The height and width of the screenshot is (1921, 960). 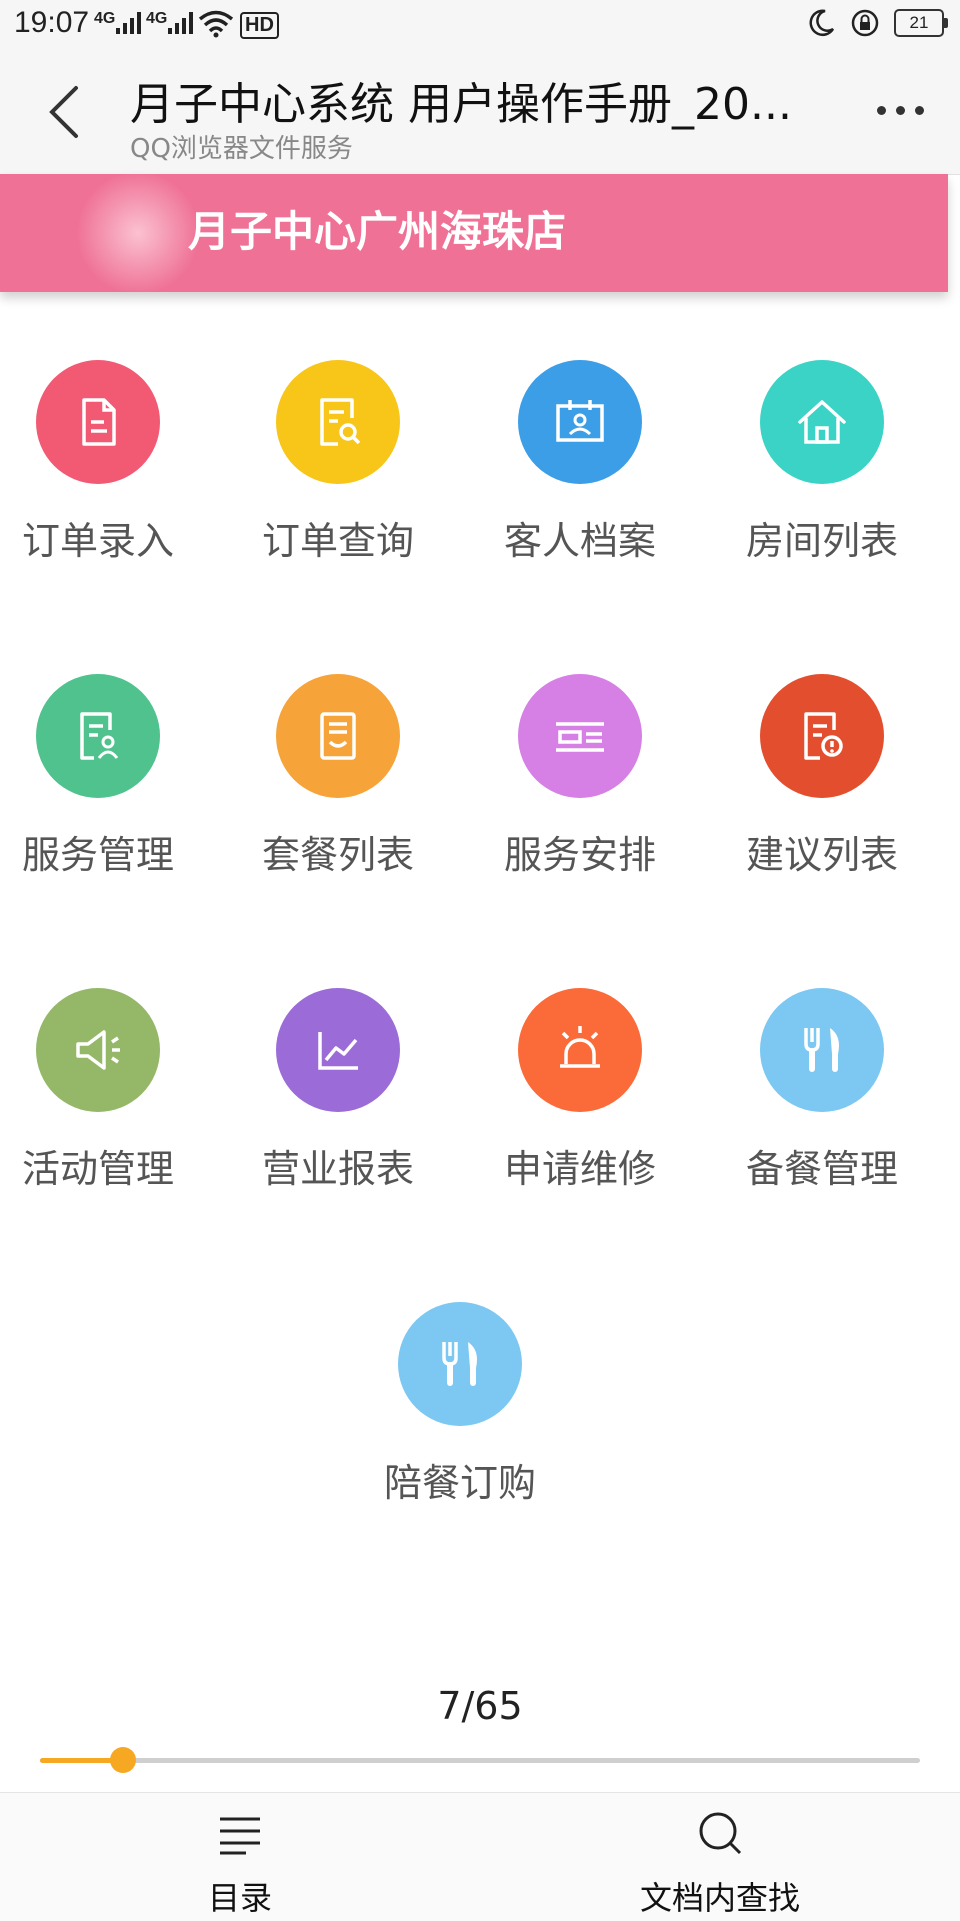 I want to click on back-arrow-icon, so click(x=74, y=112).